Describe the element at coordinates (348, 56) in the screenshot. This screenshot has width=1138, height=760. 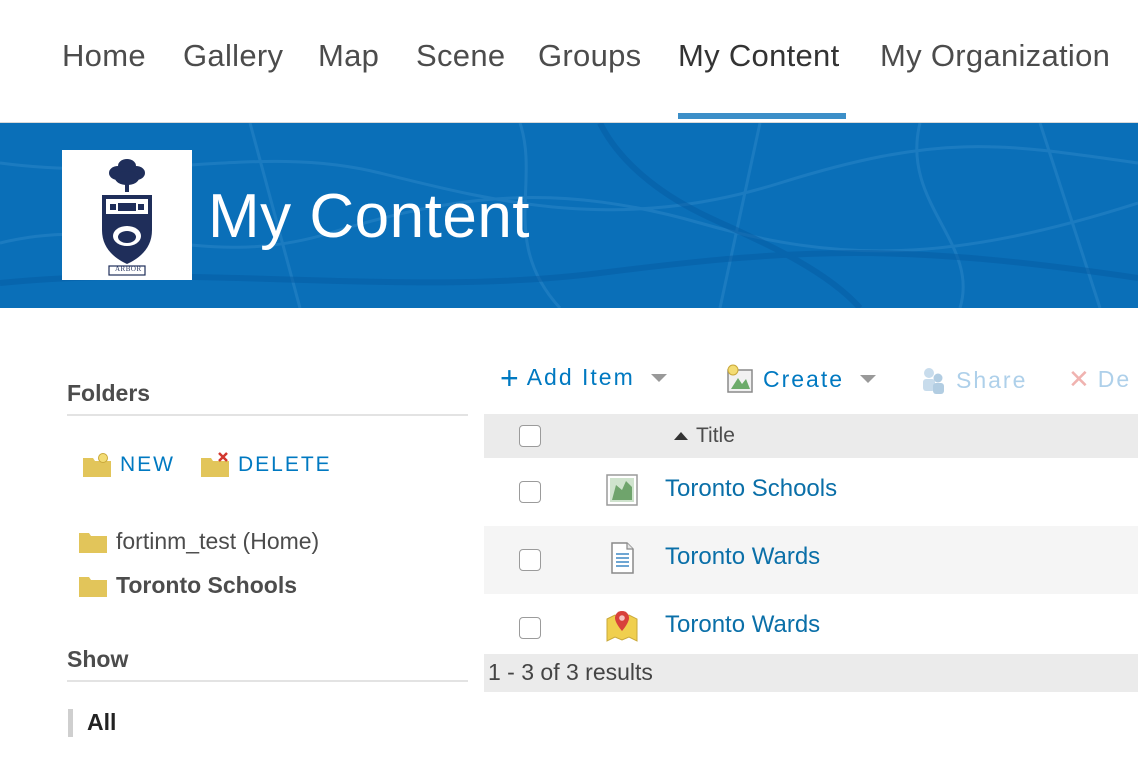
I see `nav-map: Map` at that location.